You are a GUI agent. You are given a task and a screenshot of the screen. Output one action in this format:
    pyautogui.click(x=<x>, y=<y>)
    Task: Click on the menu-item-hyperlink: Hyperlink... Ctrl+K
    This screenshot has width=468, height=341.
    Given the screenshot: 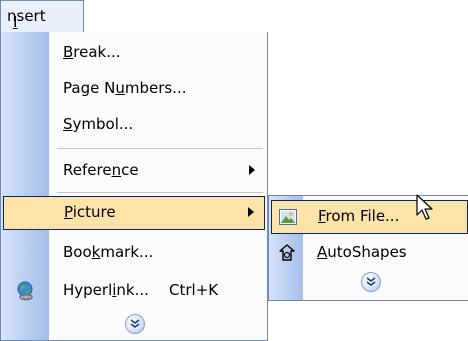 What is the action you would take?
    pyautogui.click(x=134, y=291)
    